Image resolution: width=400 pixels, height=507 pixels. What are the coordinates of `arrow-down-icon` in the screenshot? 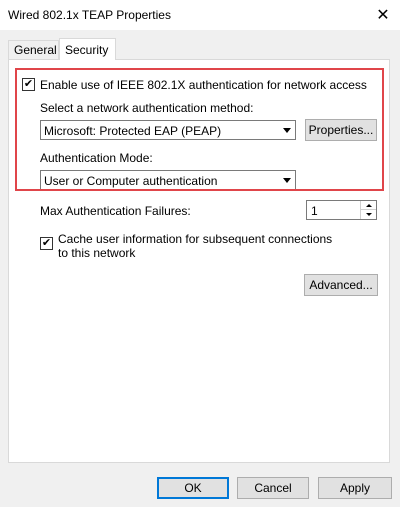 It's located at (368, 214).